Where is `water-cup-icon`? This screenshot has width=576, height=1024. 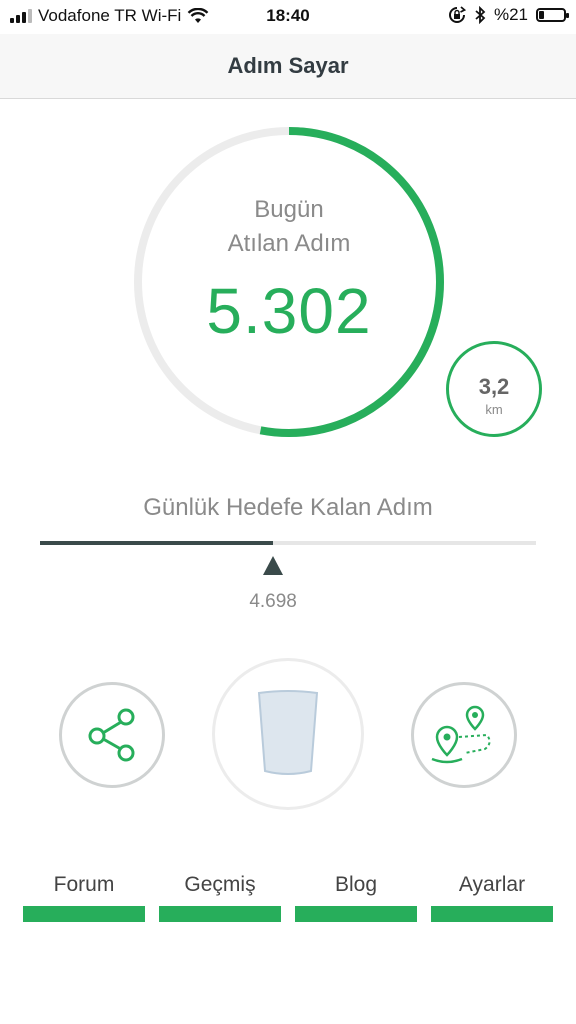
water-cup-icon is located at coordinates (288, 732).